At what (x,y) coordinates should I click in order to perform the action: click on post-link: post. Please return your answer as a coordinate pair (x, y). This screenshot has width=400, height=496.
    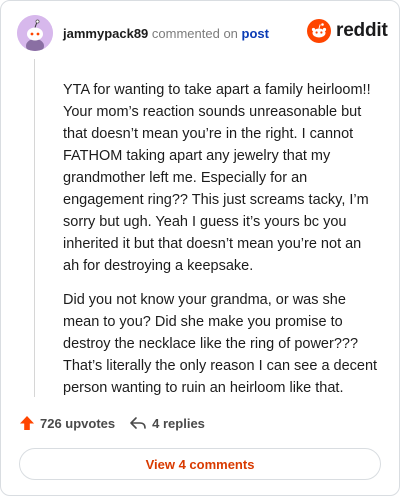
    Looking at the image, I should click on (255, 33).